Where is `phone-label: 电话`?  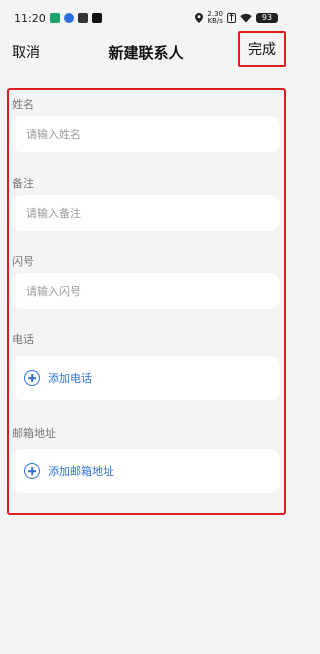 phone-label: 电话 is located at coordinates (23, 339).